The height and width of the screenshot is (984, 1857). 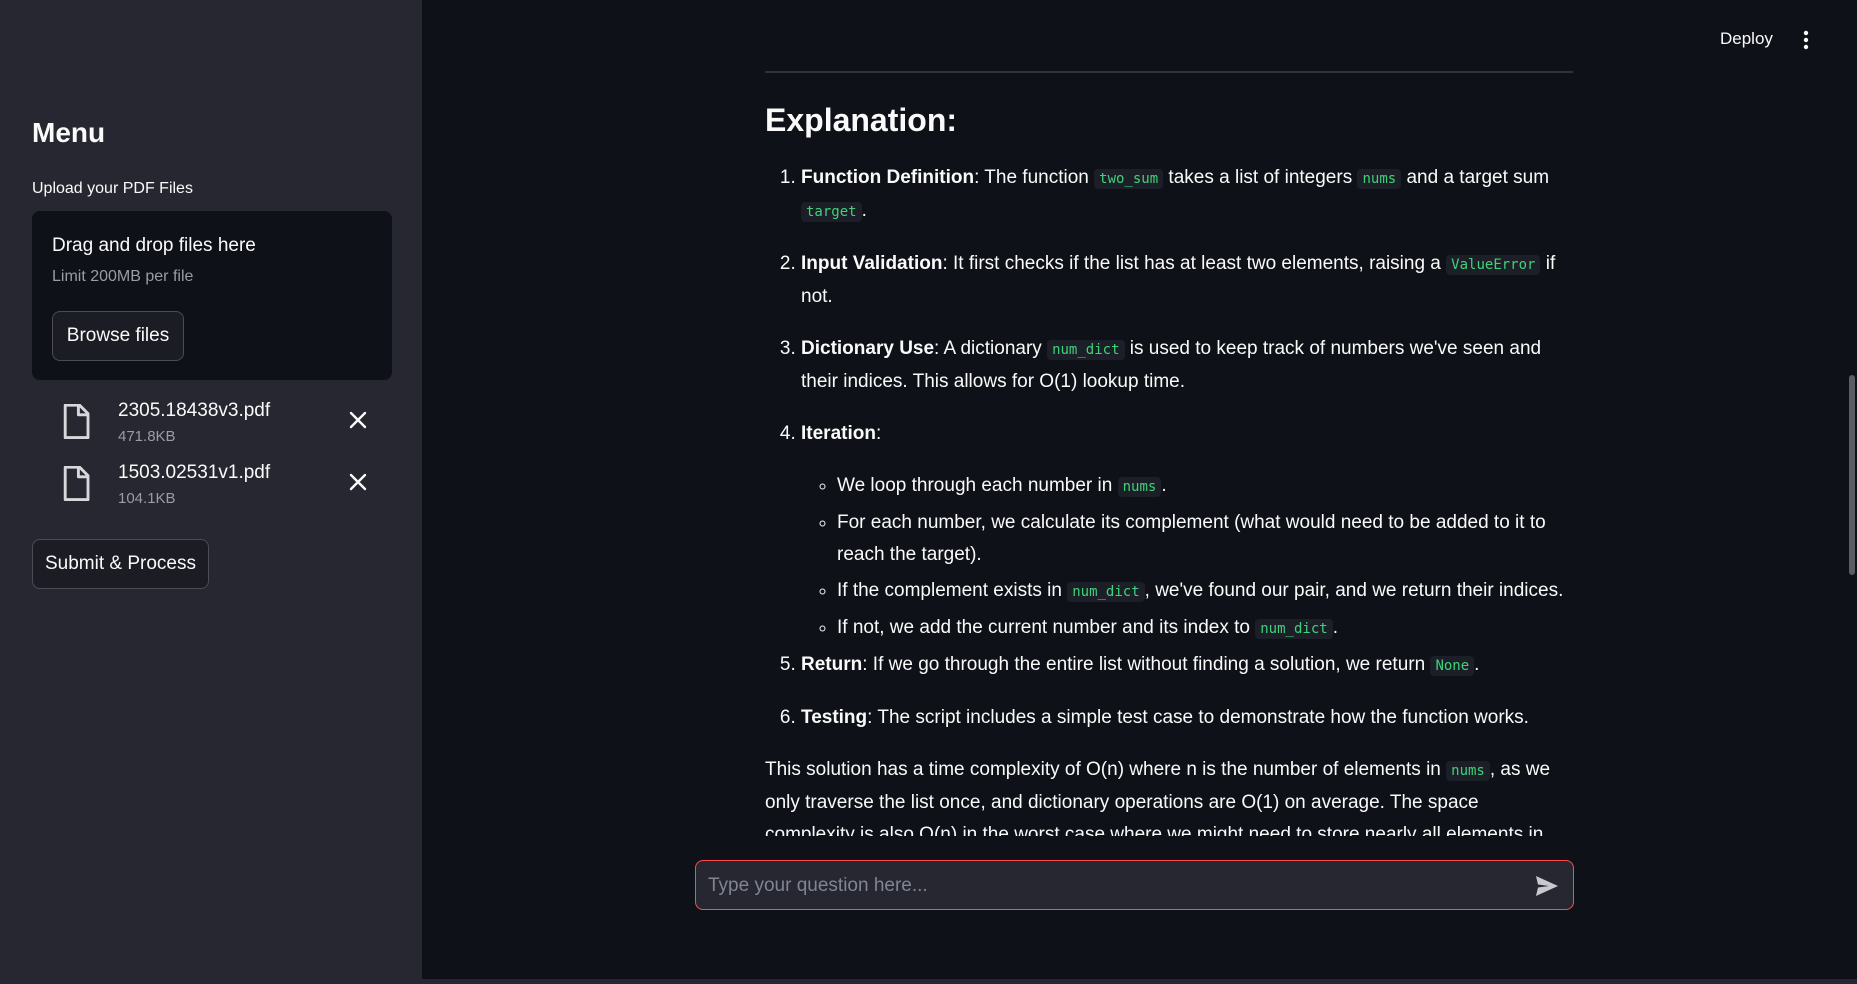 I want to click on browse-files-button: Browse files, so click(x=118, y=336).